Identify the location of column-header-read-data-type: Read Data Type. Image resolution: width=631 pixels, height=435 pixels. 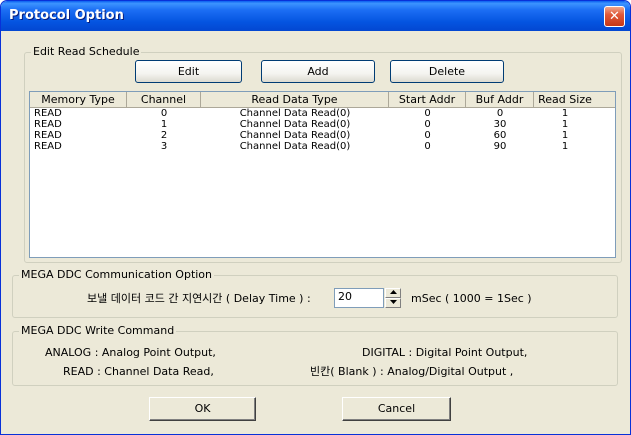
(295, 99).